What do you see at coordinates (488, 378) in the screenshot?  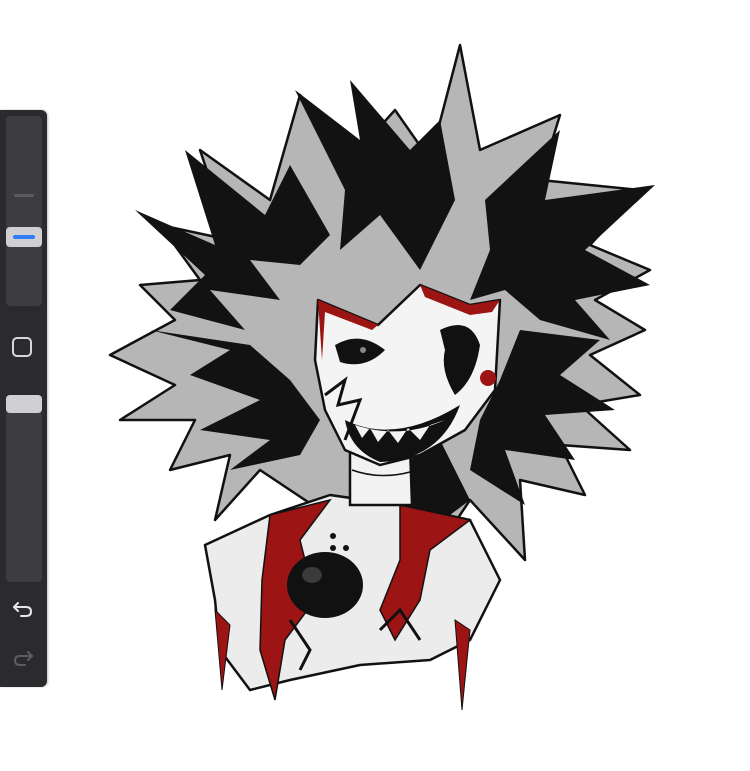 I see `cheek-red` at bounding box center [488, 378].